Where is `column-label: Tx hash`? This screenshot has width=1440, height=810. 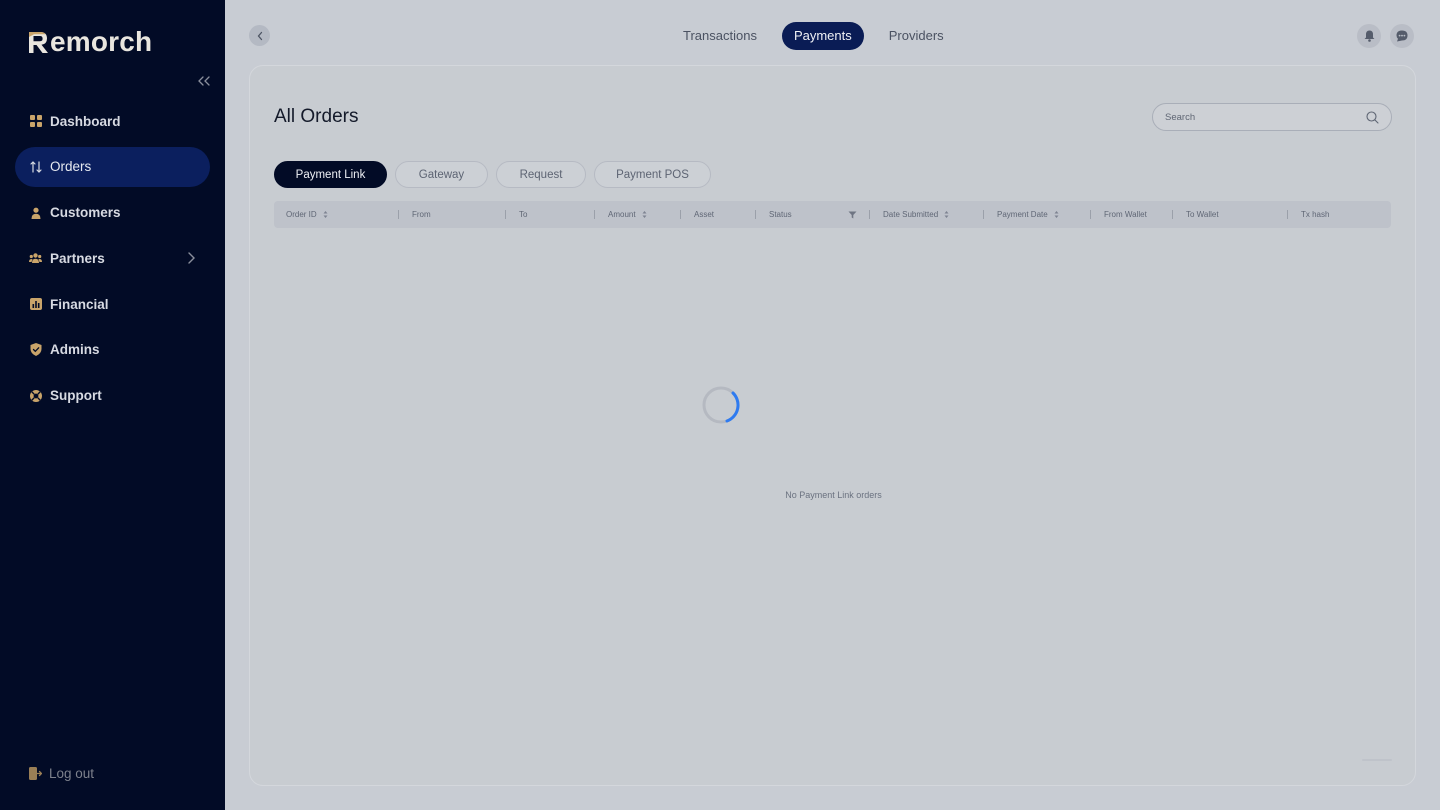 column-label: Tx hash is located at coordinates (1315, 214).